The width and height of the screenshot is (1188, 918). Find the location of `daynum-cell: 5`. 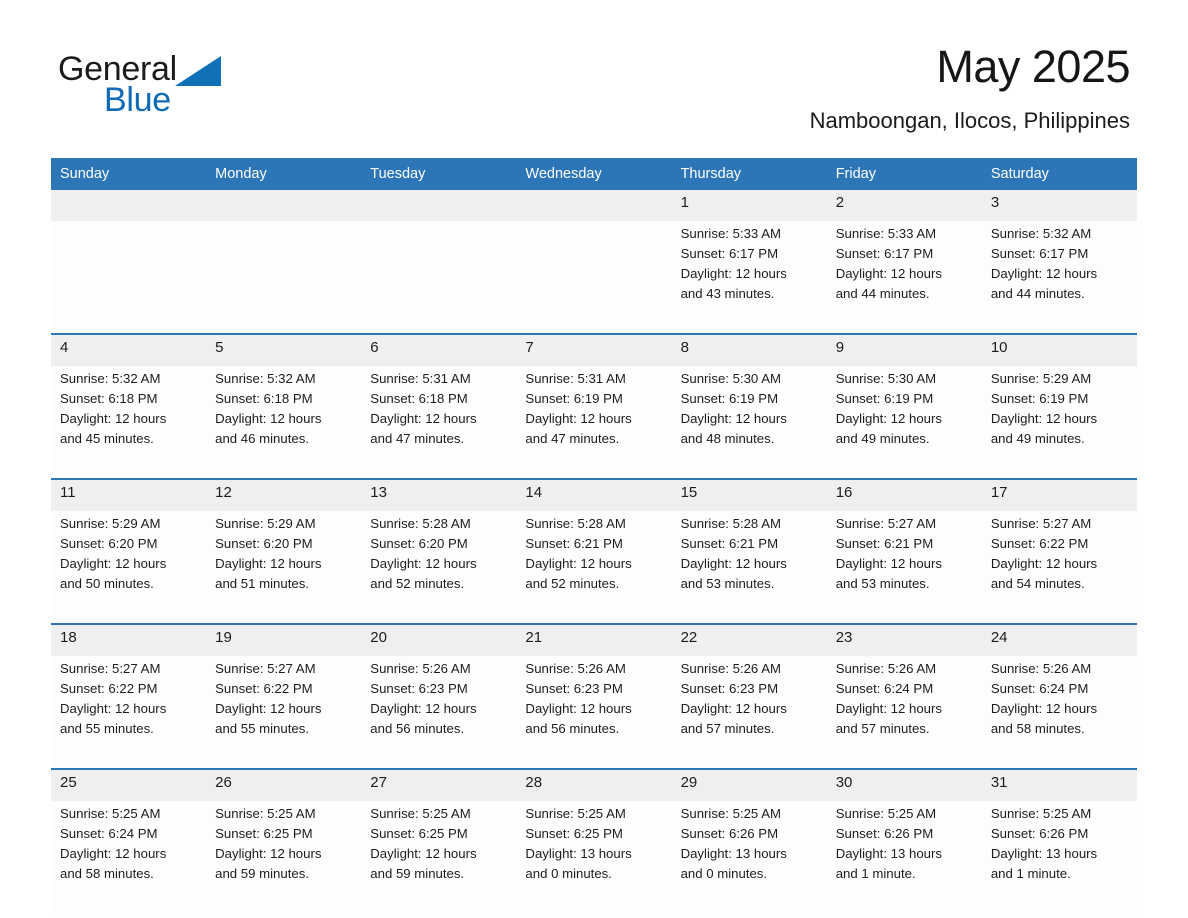

daynum-cell: 5 is located at coordinates (284, 350).